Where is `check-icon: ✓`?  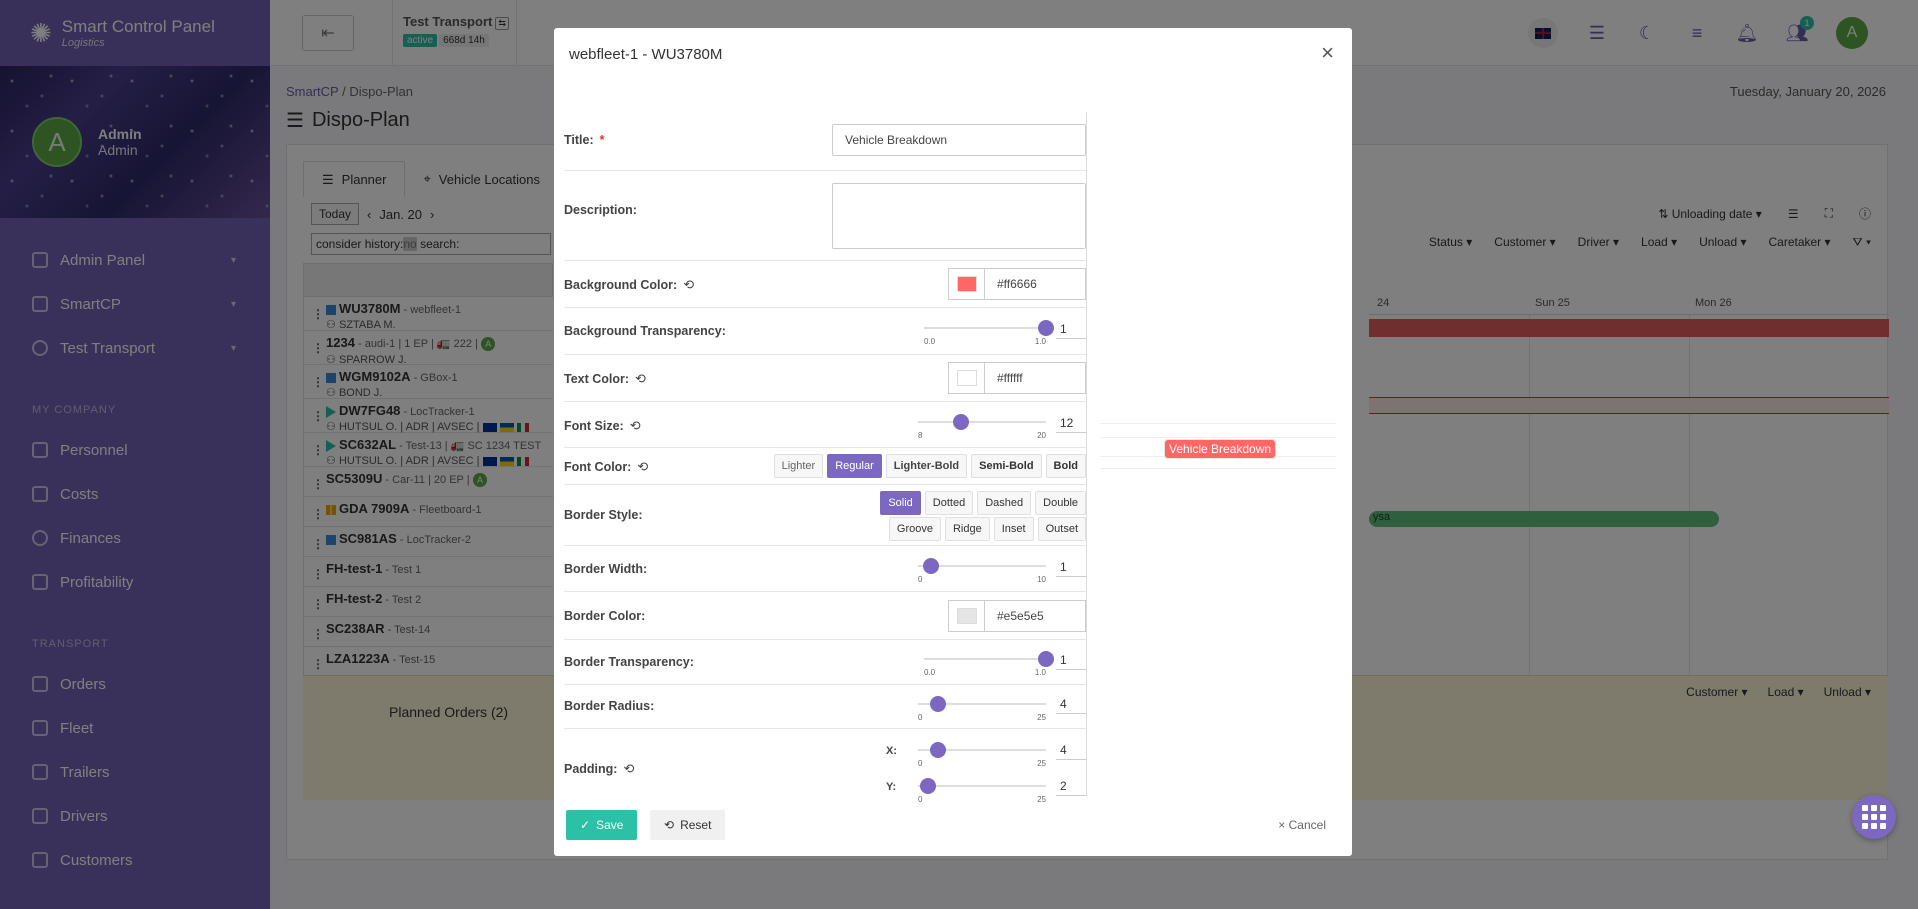
check-icon: ✓ is located at coordinates (585, 825).